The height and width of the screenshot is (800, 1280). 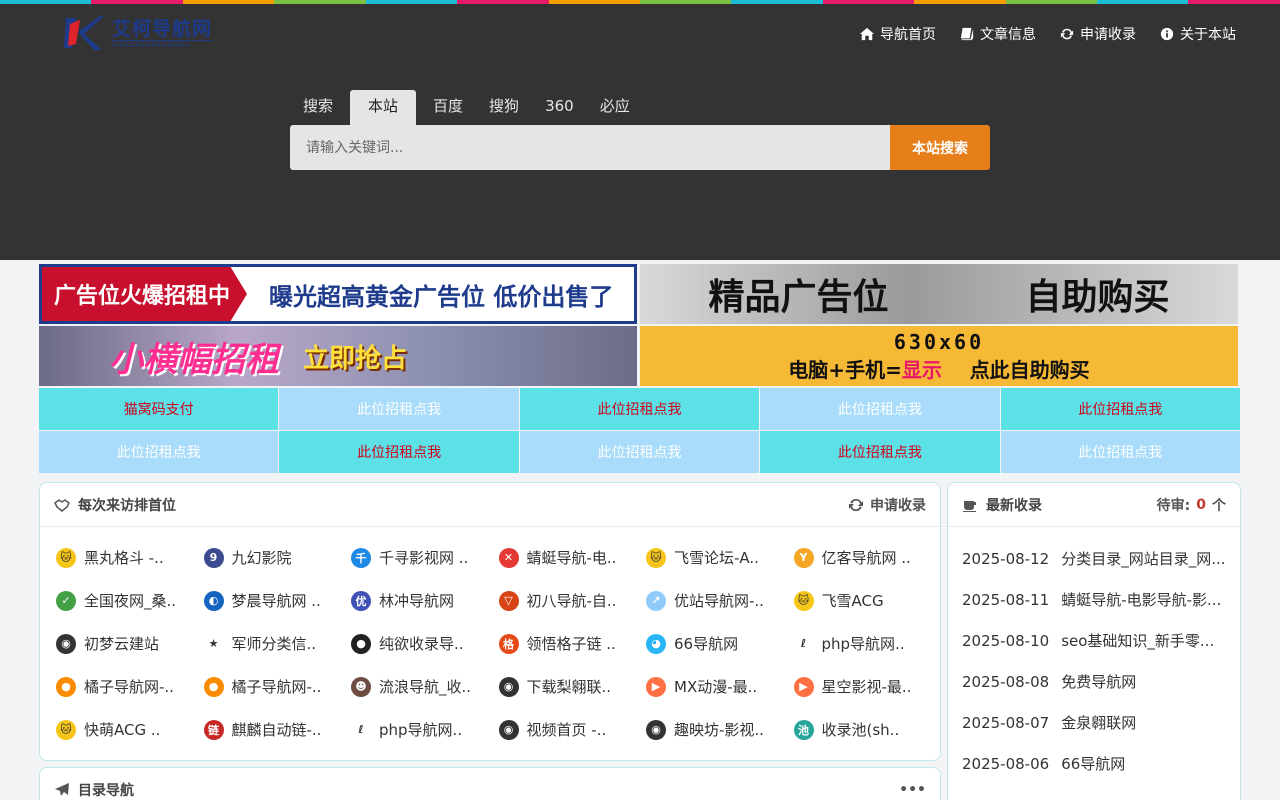 I want to click on site-link-label: 纯欲收录导.., so click(x=421, y=644).